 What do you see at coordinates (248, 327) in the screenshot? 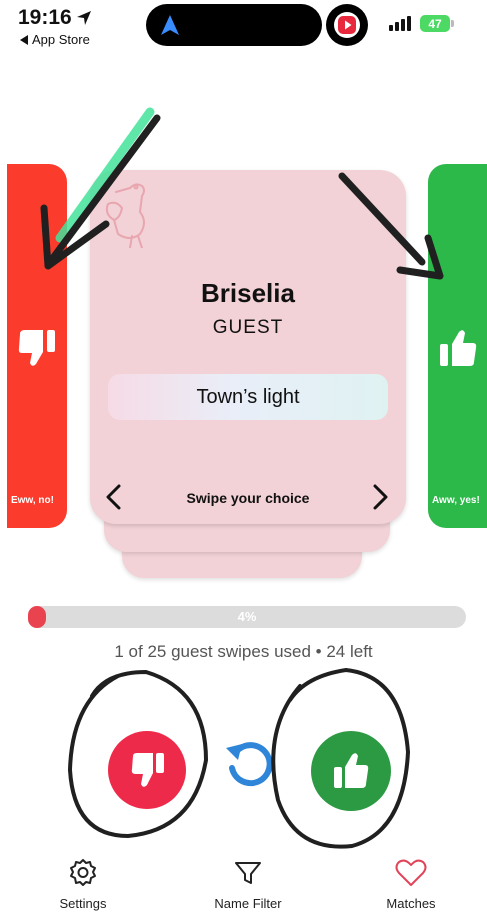
I see `name-type: GUEST` at bounding box center [248, 327].